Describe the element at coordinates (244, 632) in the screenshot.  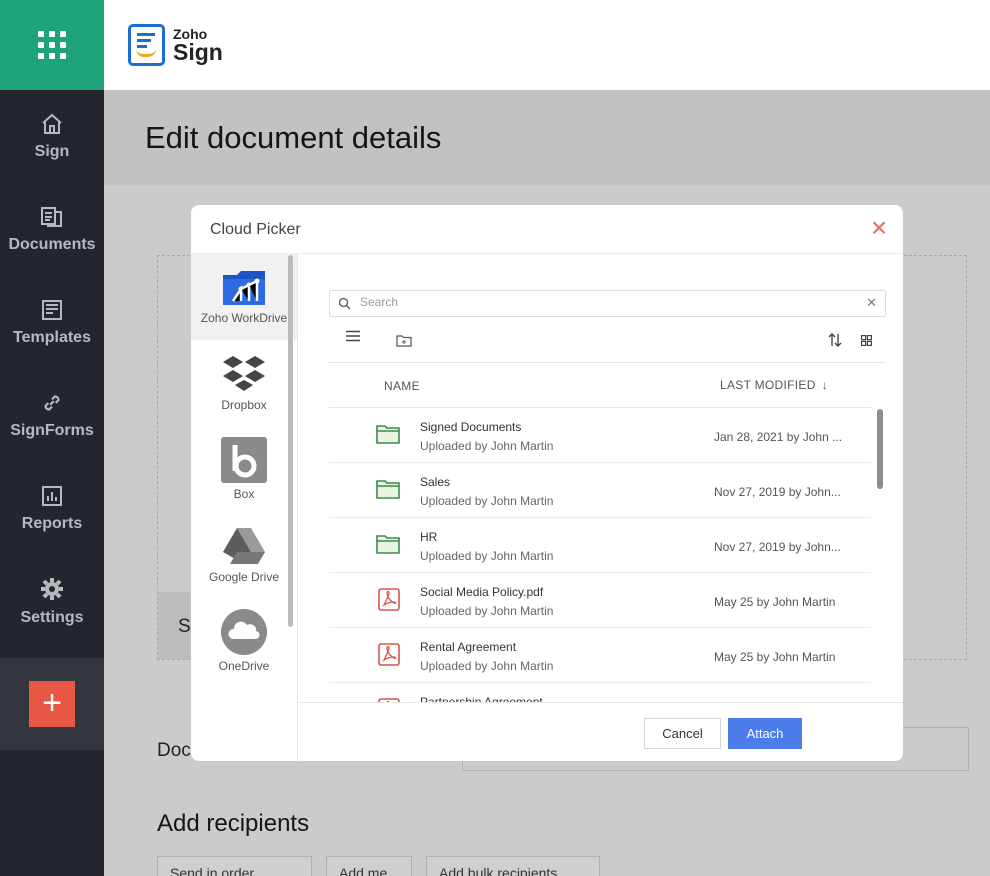
I see `onedrive-icon` at that location.